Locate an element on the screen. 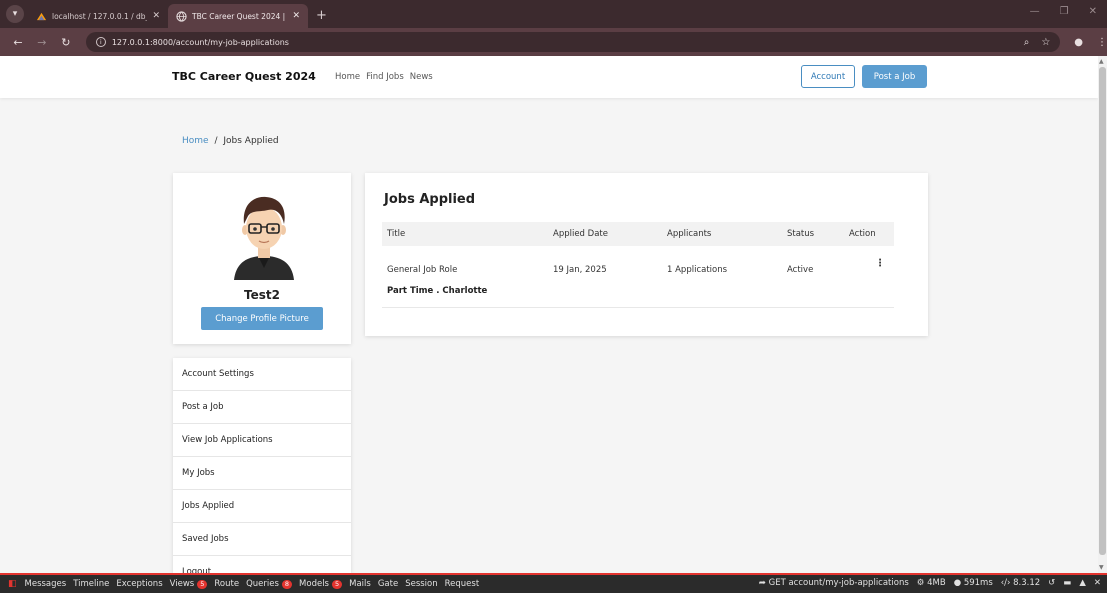  debugbar-tab-route: Route is located at coordinates (226, 584).